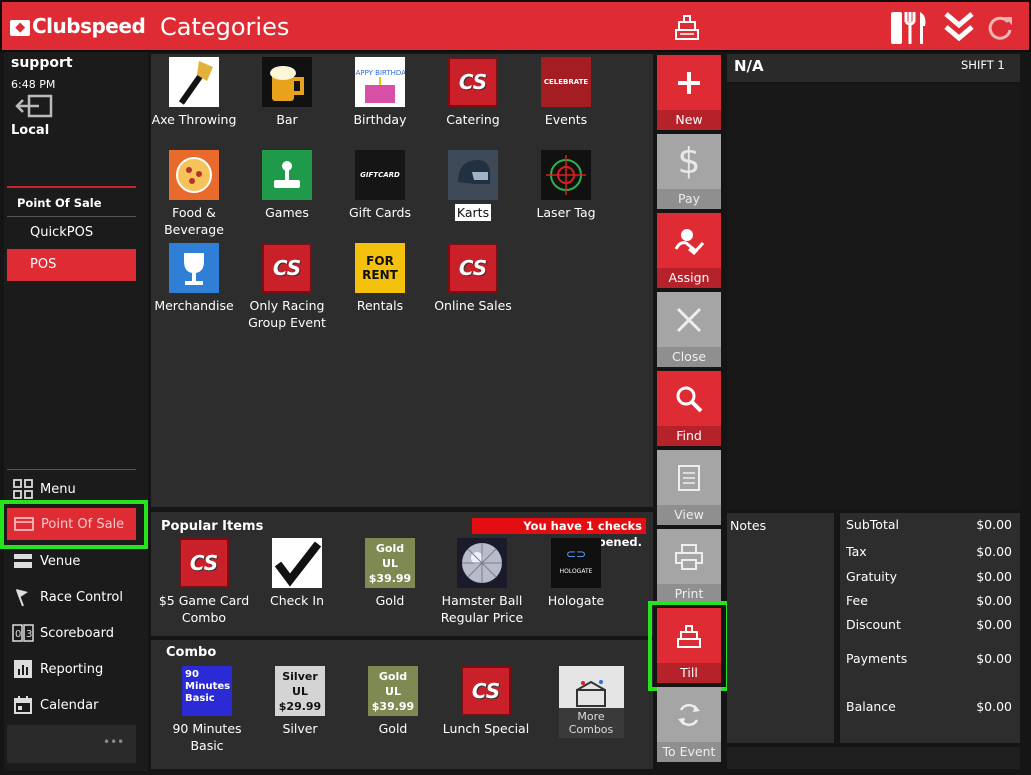  Describe the element at coordinates (204, 609) in the screenshot. I see `item-label: $5 Game Card Combo` at that location.